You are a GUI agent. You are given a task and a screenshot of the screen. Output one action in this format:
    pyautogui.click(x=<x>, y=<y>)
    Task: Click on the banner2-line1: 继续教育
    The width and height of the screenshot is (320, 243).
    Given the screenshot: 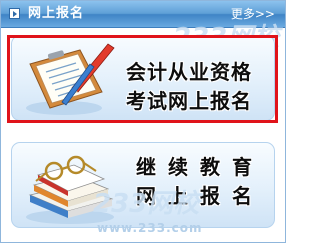 What is the action you would take?
    pyautogui.click(x=200, y=167)
    